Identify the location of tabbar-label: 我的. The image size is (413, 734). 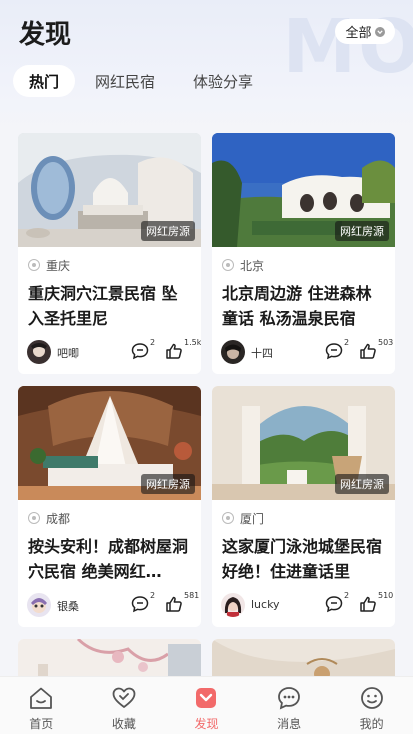
(371, 724).